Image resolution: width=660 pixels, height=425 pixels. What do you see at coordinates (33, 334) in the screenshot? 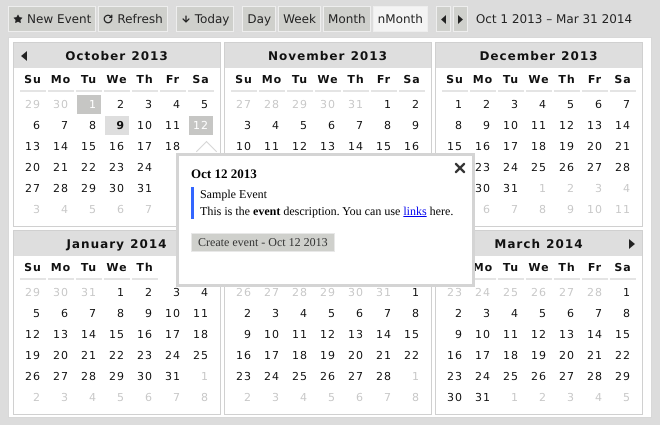
I see `calendar-day: 12` at bounding box center [33, 334].